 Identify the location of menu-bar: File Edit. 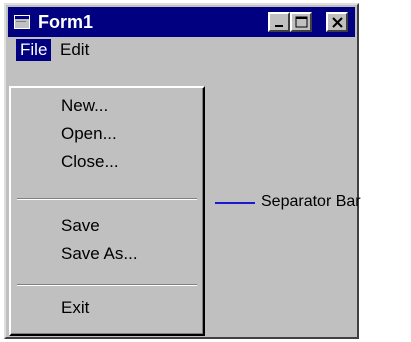
(181, 50).